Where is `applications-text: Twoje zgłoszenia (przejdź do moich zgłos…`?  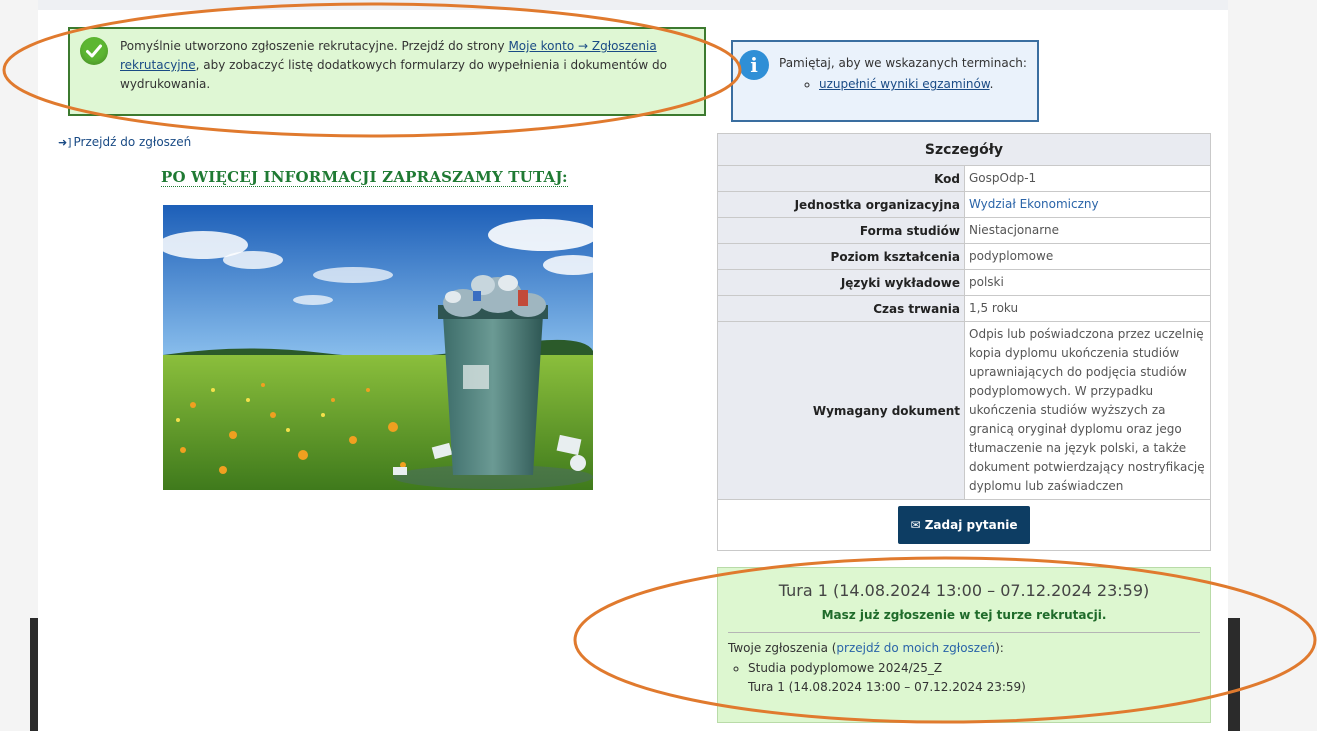 applications-text: Twoje zgłoszenia (przejdź do moich zgłos… is located at coordinates (969, 648).